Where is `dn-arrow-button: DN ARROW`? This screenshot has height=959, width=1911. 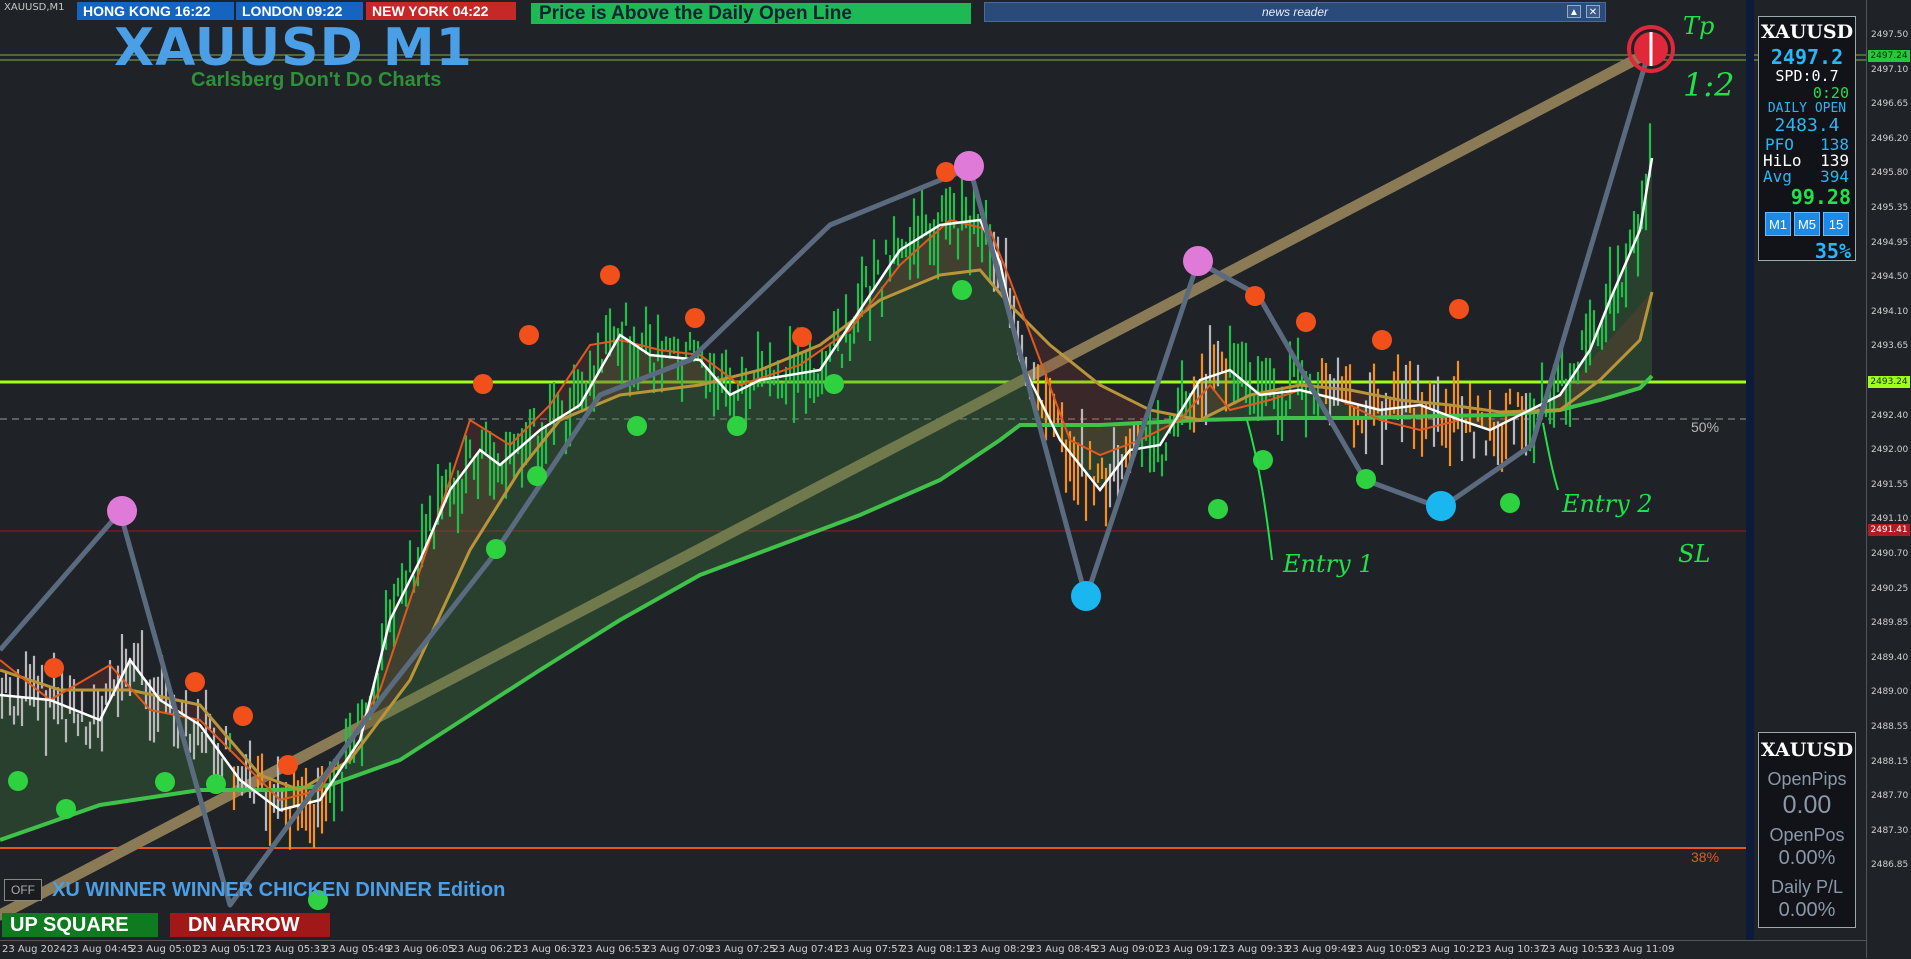 dn-arrow-button: DN ARROW is located at coordinates (250, 925).